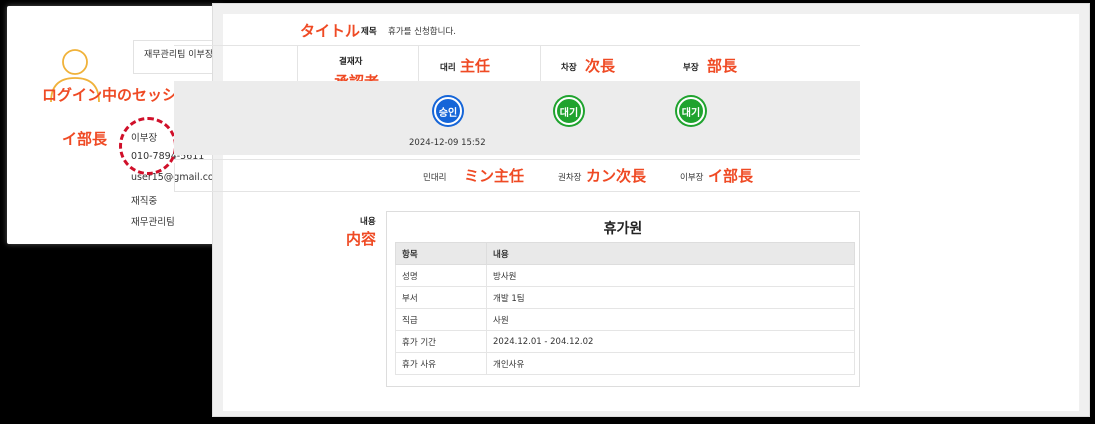  Describe the element at coordinates (435, 178) in the screenshot. I see `approver-1-name: 민대리` at that location.